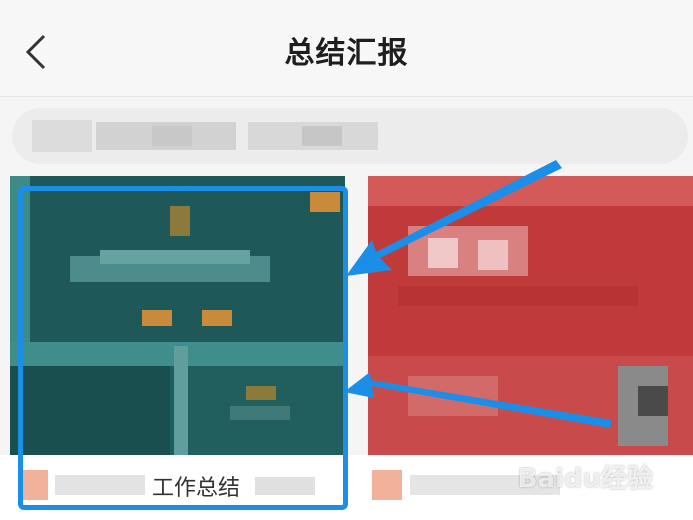  Describe the element at coordinates (585, 479) in the screenshot. I see `watermark-text: Baidu经验` at that location.